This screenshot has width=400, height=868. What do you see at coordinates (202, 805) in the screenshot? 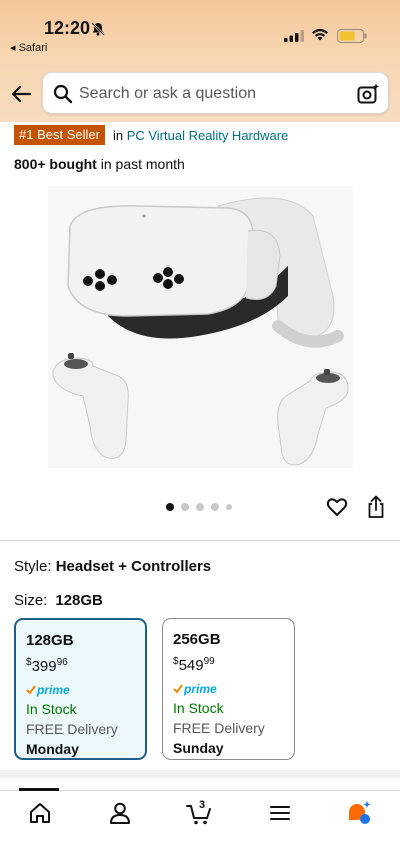
I see `cart-count-badge: 3` at bounding box center [202, 805].